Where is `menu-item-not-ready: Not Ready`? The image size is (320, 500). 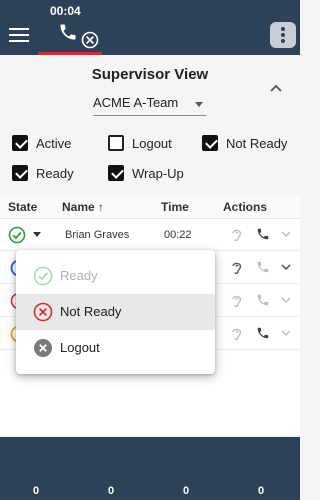
menu-item-not-ready: Not Ready is located at coordinates (115, 312).